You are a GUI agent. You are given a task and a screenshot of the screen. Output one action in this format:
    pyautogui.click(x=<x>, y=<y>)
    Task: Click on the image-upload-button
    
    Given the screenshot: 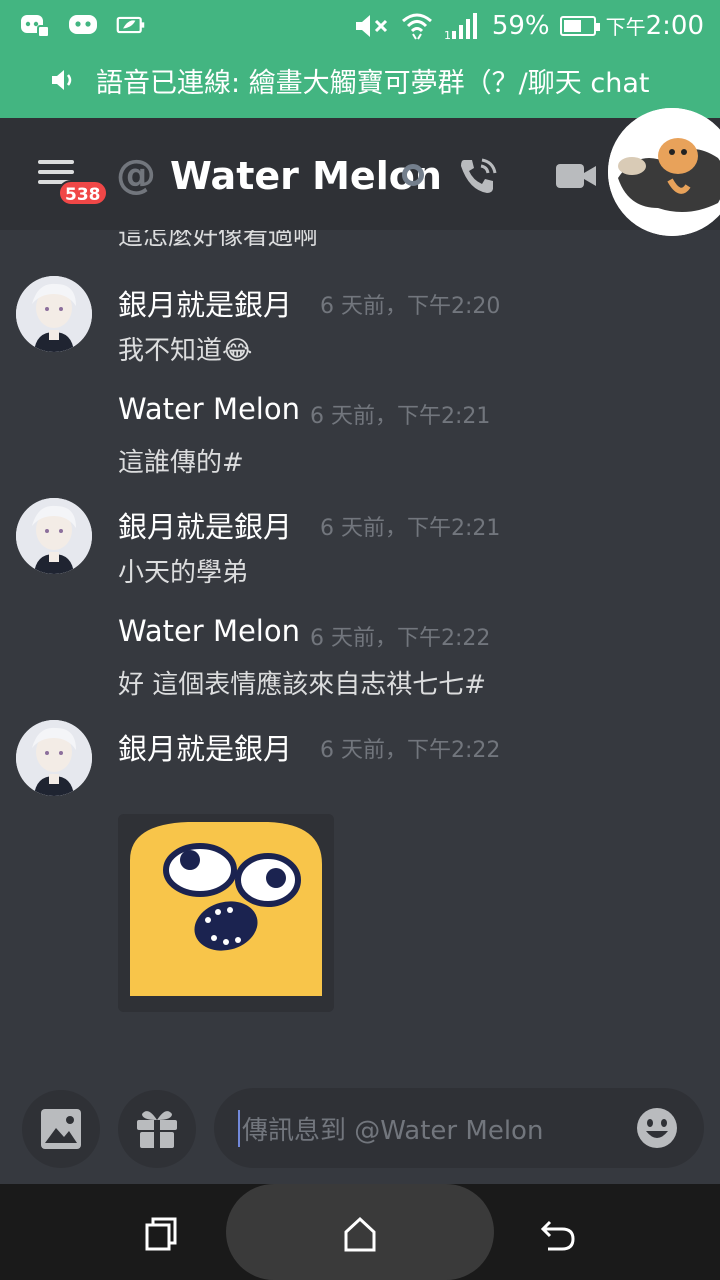 What is the action you would take?
    pyautogui.click(x=61, y=1129)
    